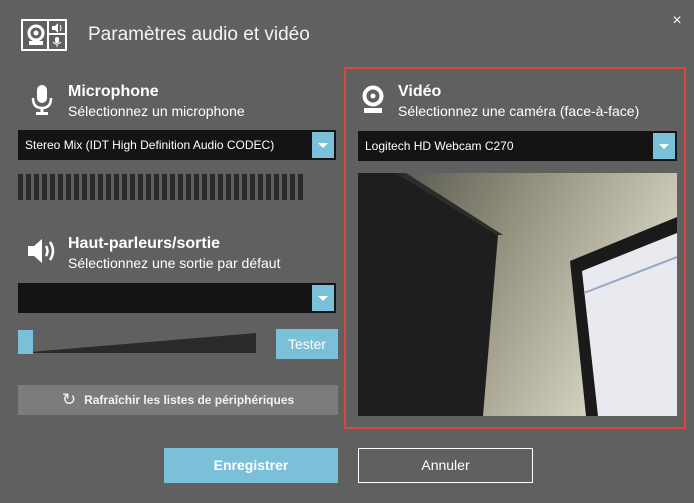 The height and width of the screenshot is (503, 694). I want to click on settings-logo-icon, so click(44, 35).